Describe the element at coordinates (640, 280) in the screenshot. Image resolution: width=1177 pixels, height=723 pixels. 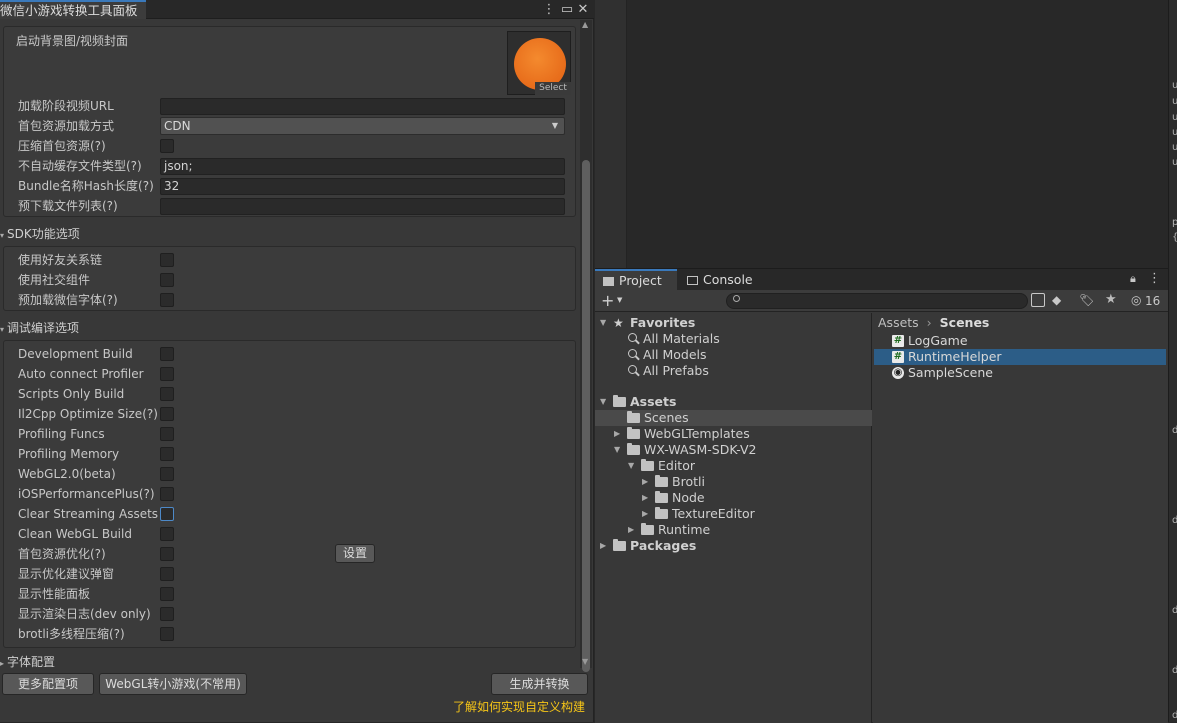
I see `tab-project-label: Project` at that location.